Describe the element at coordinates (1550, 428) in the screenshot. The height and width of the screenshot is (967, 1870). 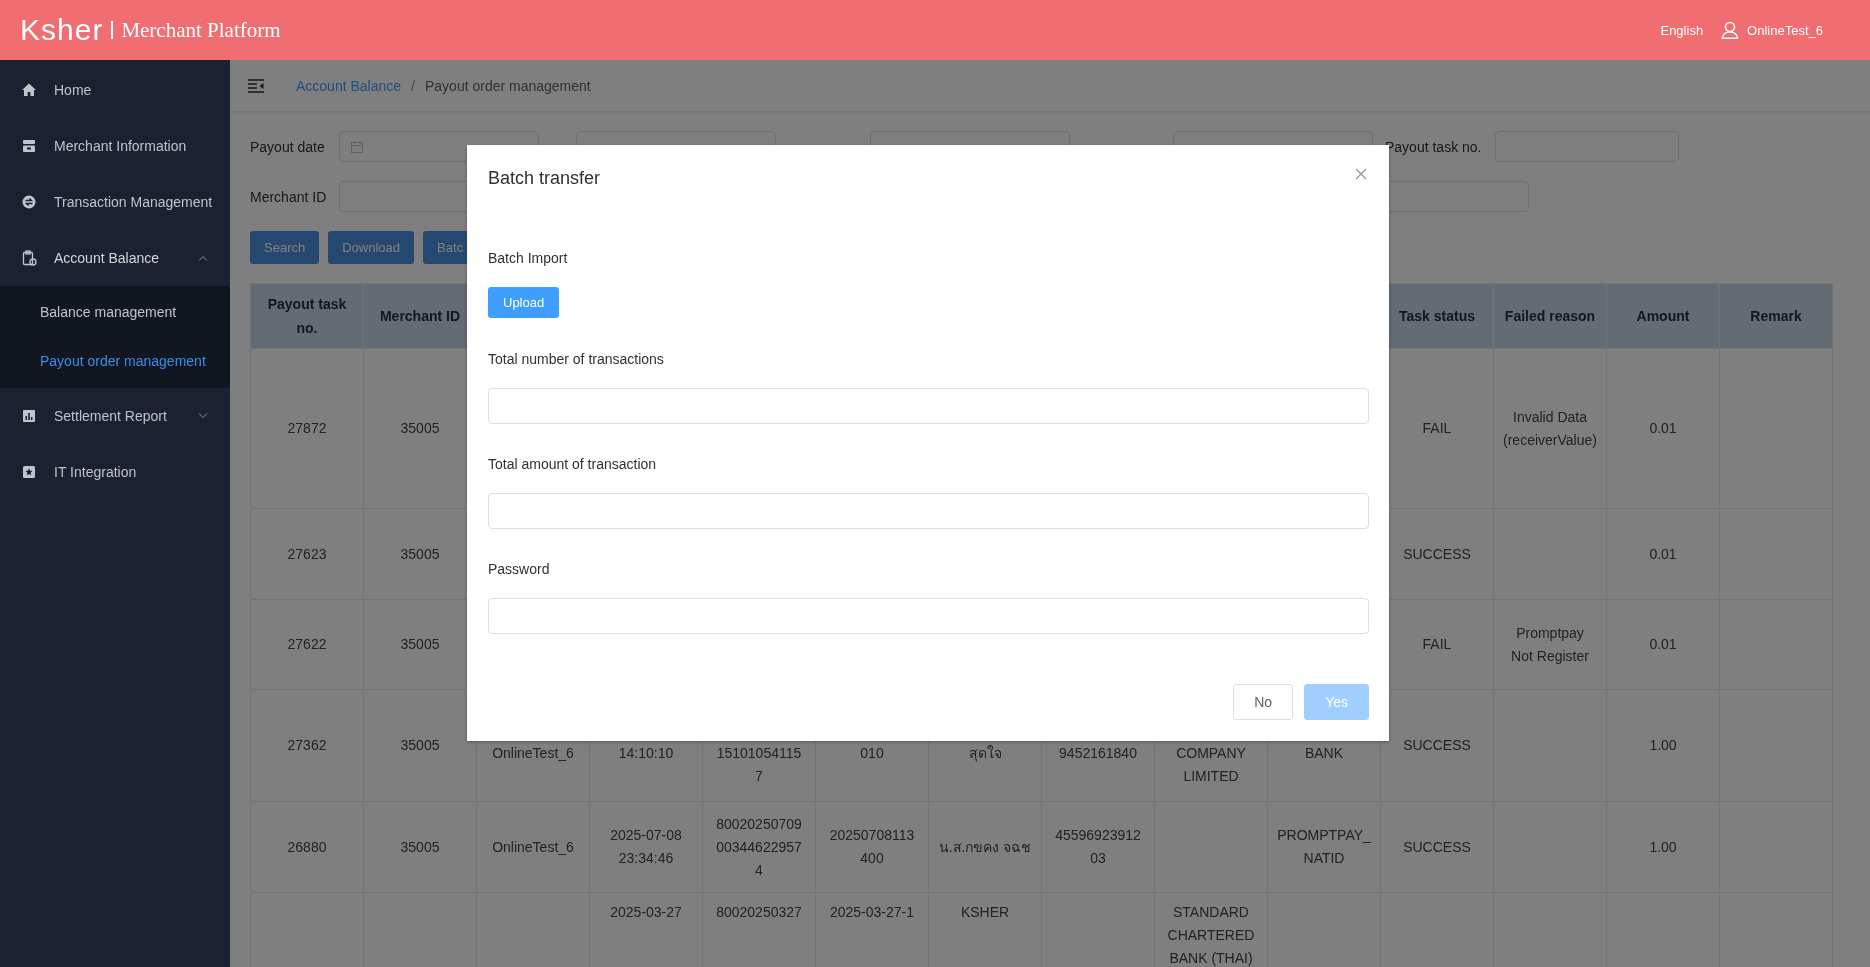
I see `table-cell: Invalid Data (receiverValue)` at that location.